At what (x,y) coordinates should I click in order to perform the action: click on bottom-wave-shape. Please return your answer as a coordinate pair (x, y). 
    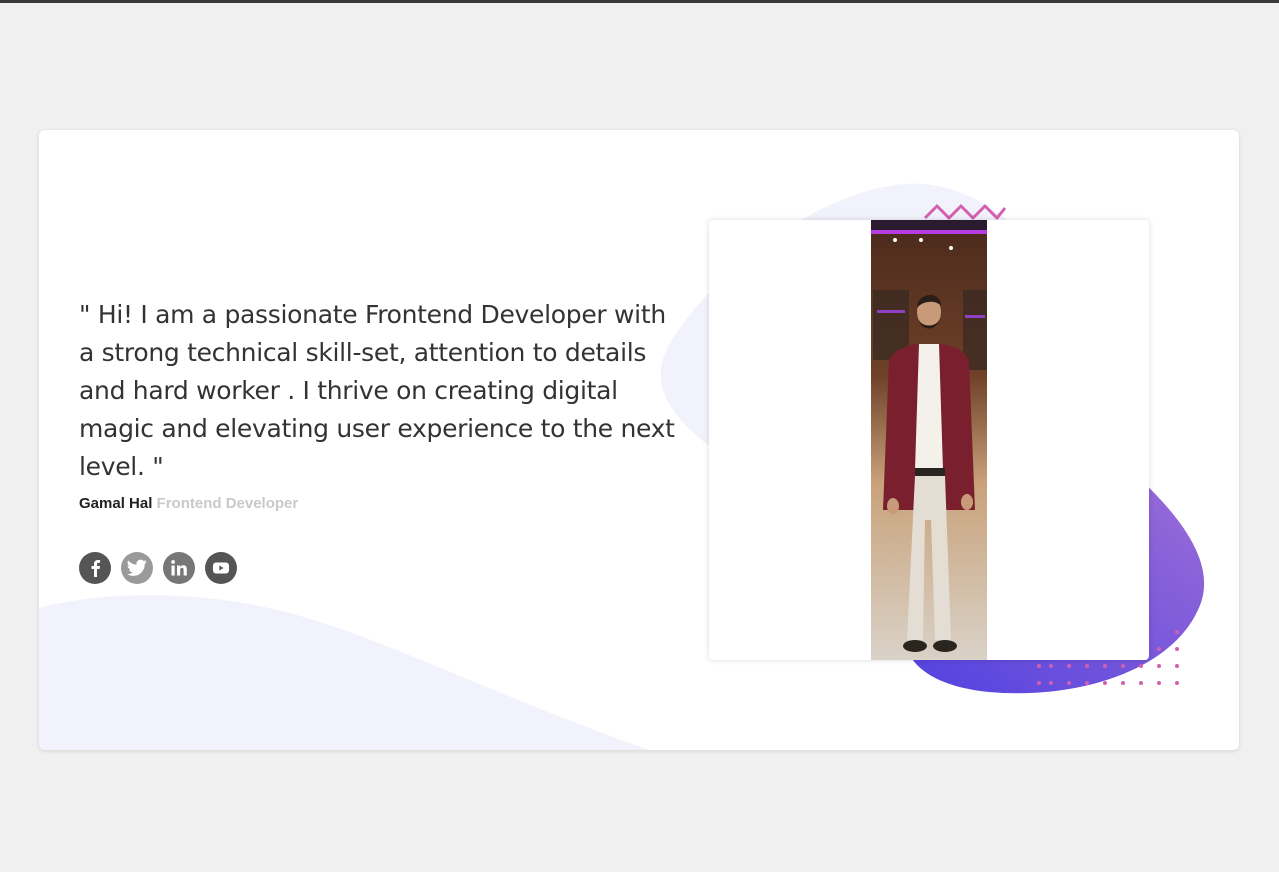
    Looking at the image, I should click on (344, 672).